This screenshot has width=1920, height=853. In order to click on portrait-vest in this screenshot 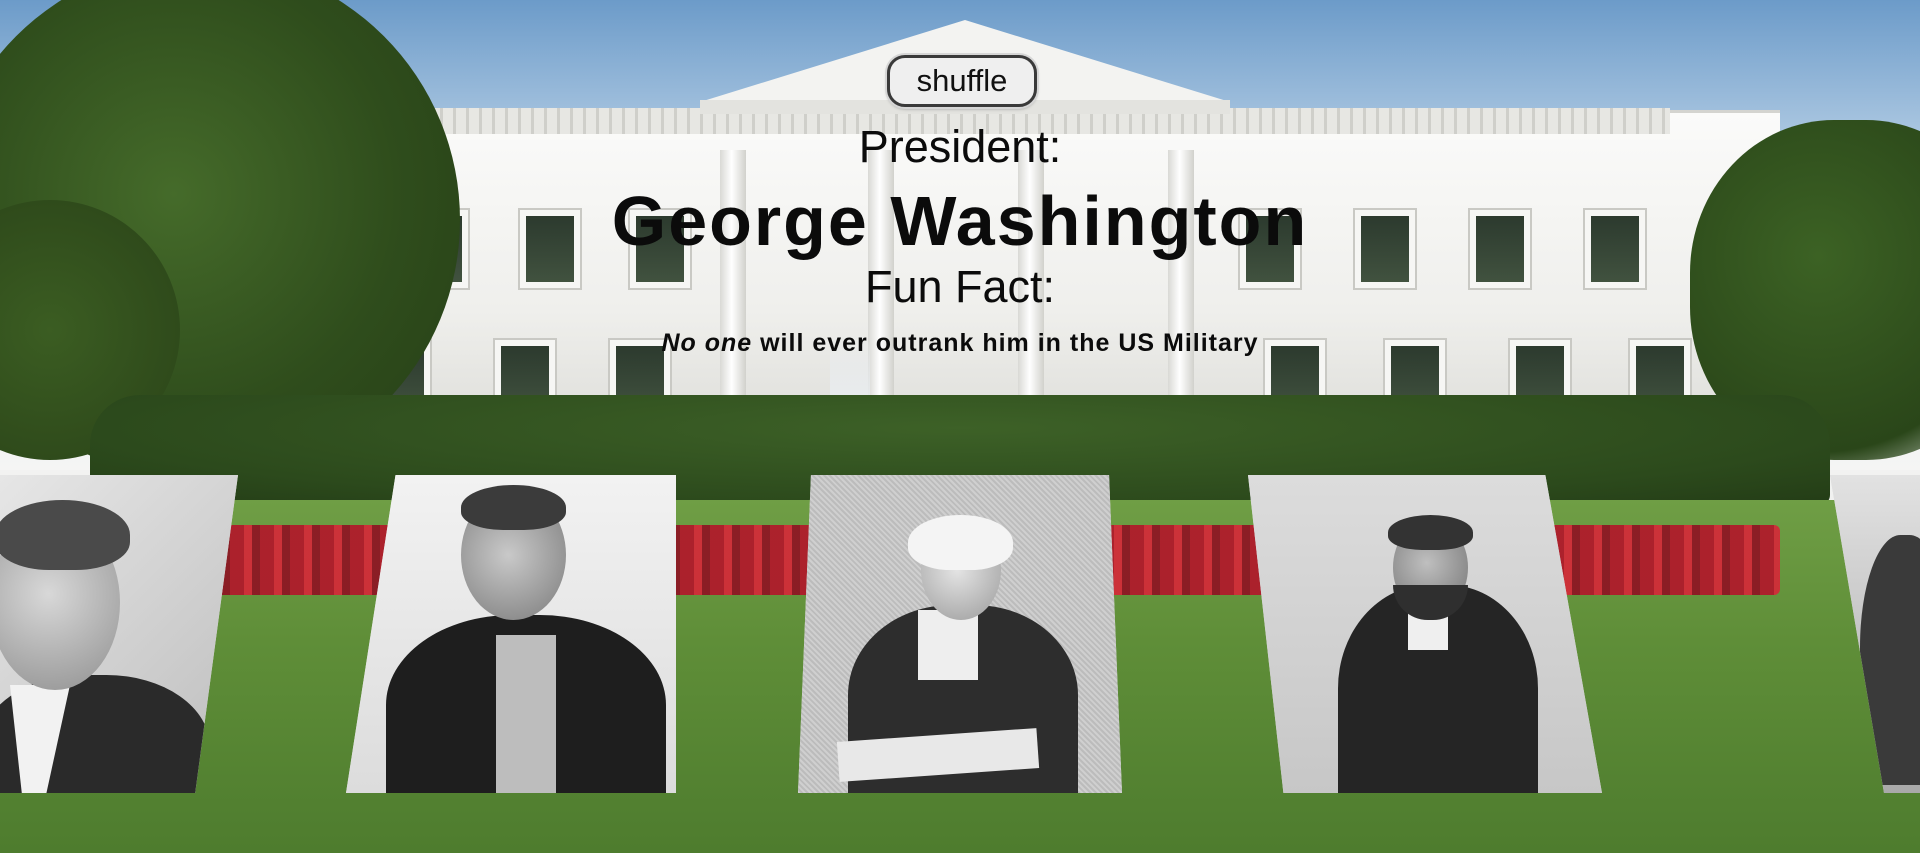, I will do `click(526, 714)`.